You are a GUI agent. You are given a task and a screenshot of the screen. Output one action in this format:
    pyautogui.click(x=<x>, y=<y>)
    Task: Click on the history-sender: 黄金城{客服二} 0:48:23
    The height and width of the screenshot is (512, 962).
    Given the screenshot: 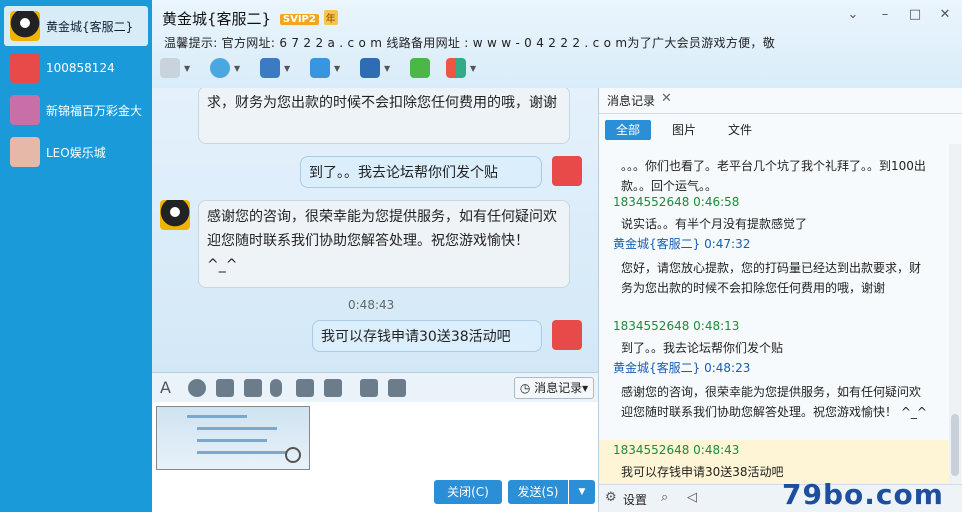 What is the action you would take?
    pyautogui.click(x=682, y=368)
    